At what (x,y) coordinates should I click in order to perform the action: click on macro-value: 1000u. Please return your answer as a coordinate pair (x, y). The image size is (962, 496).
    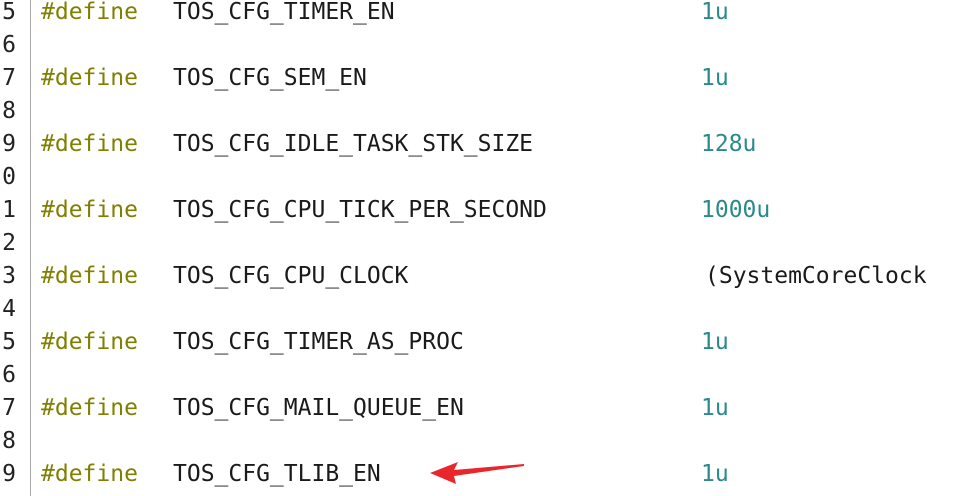
    Looking at the image, I should click on (736, 210).